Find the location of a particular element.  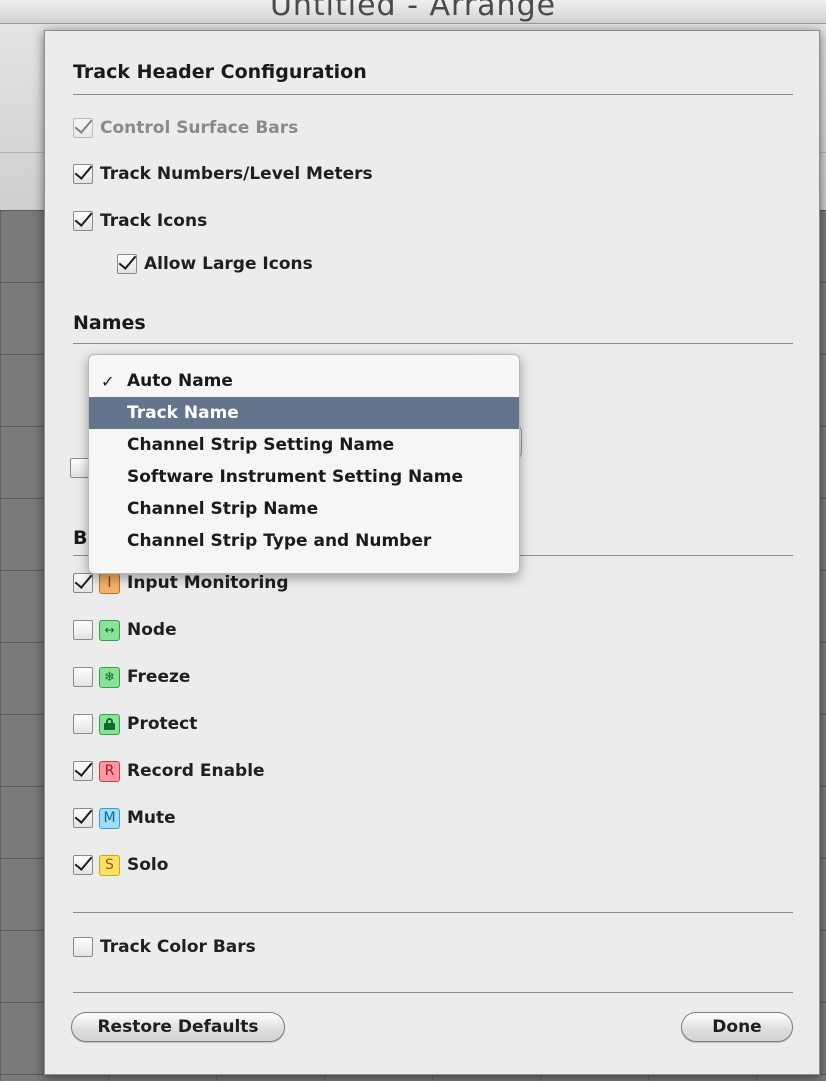

menu-item-label: Channel Strip Setting Name is located at coordinates (261, 445).